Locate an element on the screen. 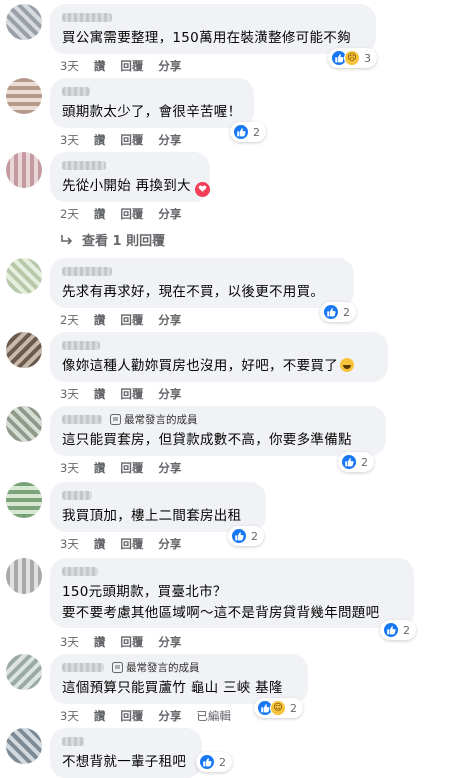 This screenshot has height=778, width=462. reaction-summary: ☹ 3 is located at coordinates (352, 58).